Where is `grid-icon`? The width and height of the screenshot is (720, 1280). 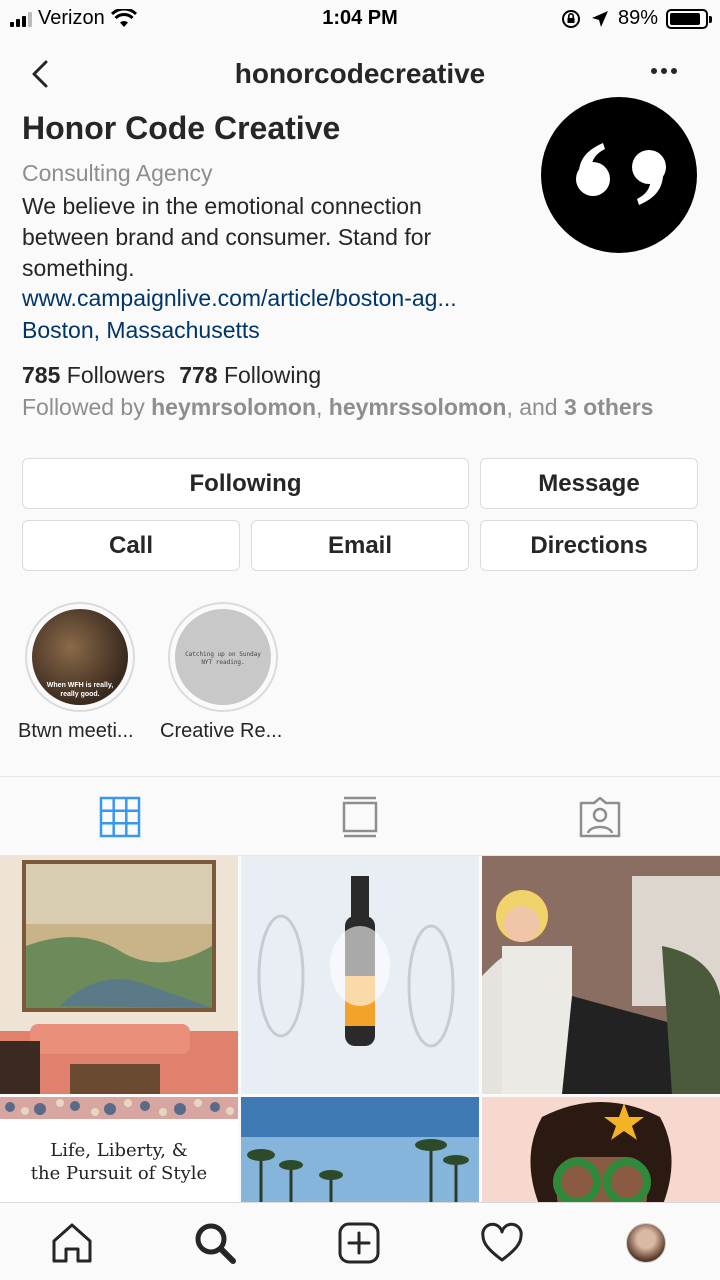
grid-icon is located at coordinates (120, 817).